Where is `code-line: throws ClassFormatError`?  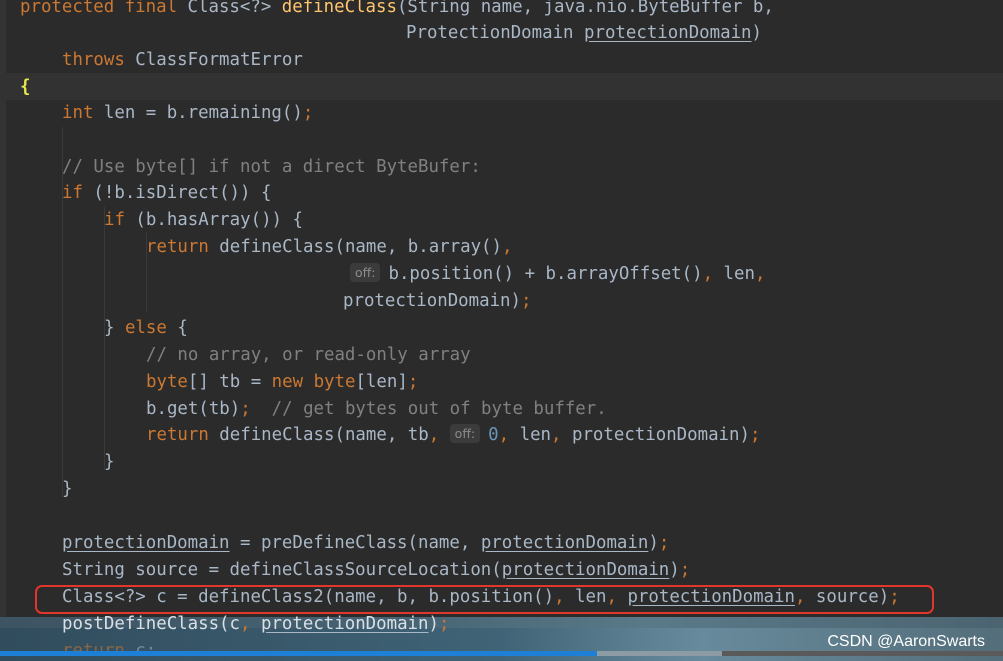
code-line: throws ClassFormatError is located at coordinates (182, 60).